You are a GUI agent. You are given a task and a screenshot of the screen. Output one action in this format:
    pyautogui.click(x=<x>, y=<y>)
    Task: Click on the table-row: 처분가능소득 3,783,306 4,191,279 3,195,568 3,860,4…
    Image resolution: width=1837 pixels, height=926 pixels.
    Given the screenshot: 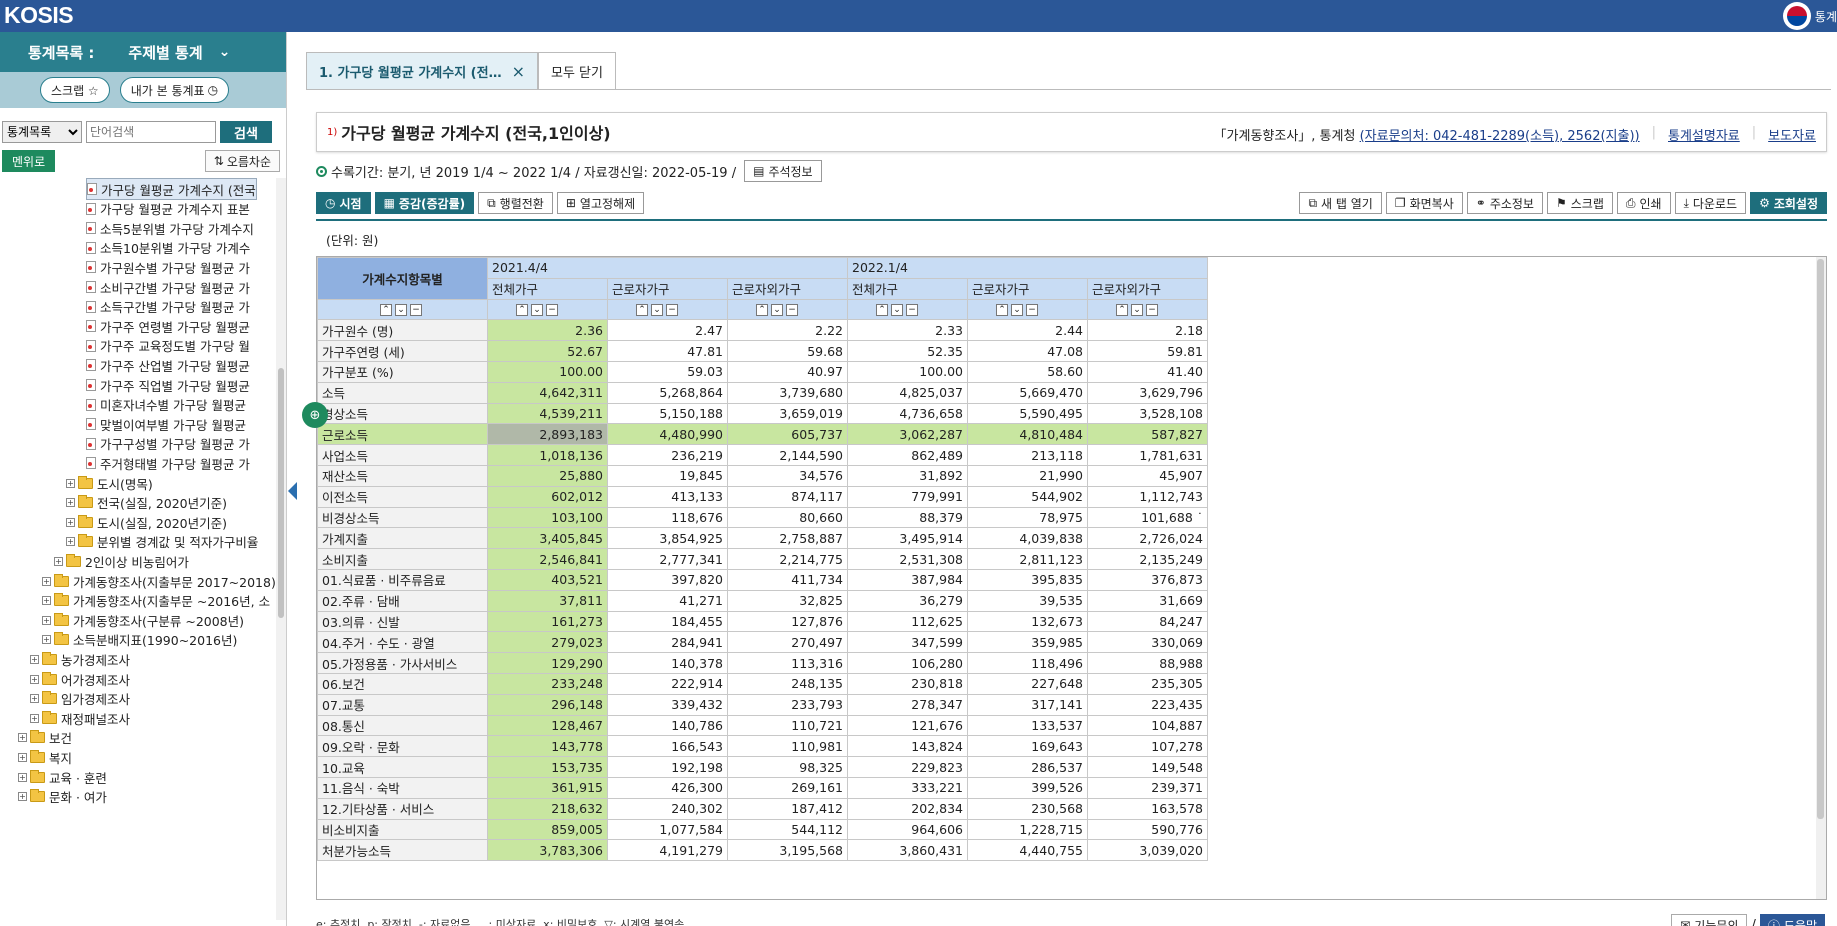 What is the action you would take?
    pyautogui.click(x=762, y=850)
    